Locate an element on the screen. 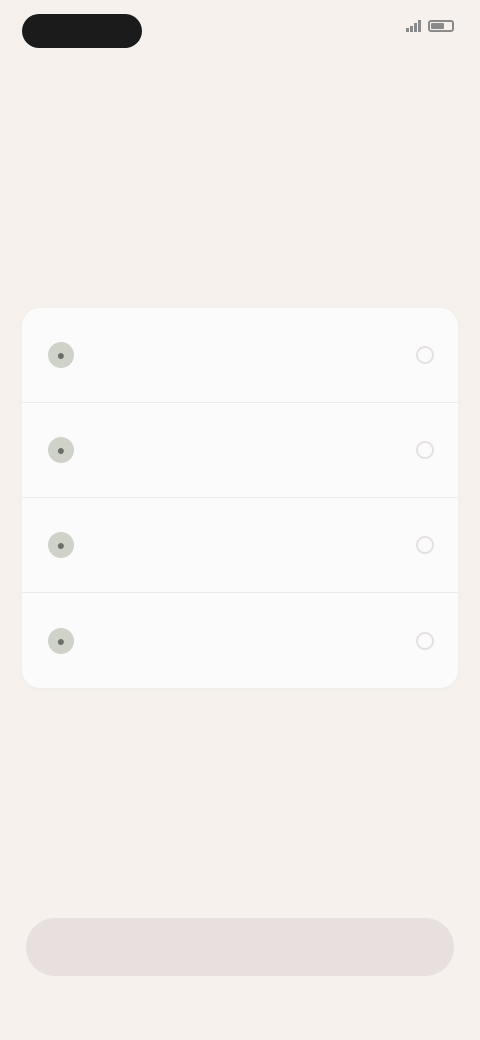 This screenshot has width=480, height=1040. continue-button is located at coordinates (240, 947).